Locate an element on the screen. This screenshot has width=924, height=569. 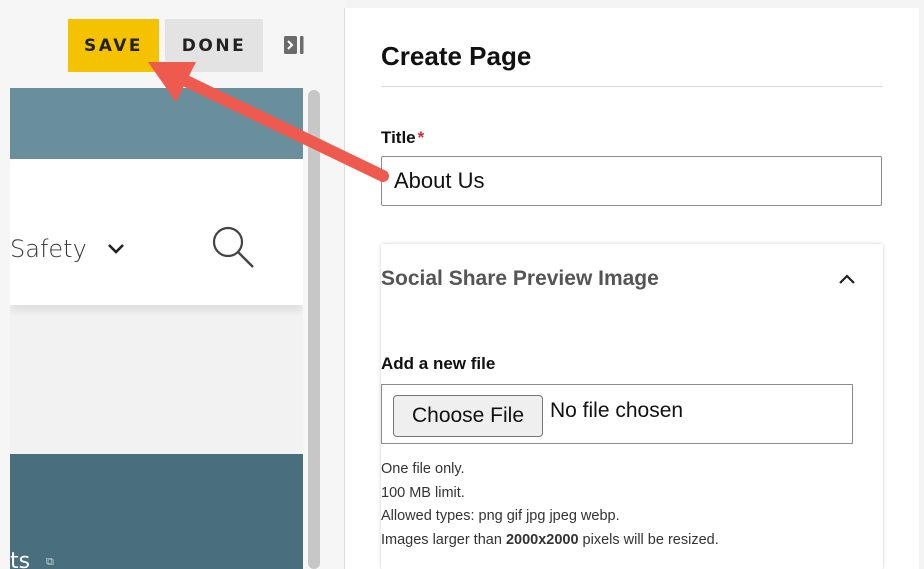
external-link-icon: ⧉ is located at coordinates (50, 562).